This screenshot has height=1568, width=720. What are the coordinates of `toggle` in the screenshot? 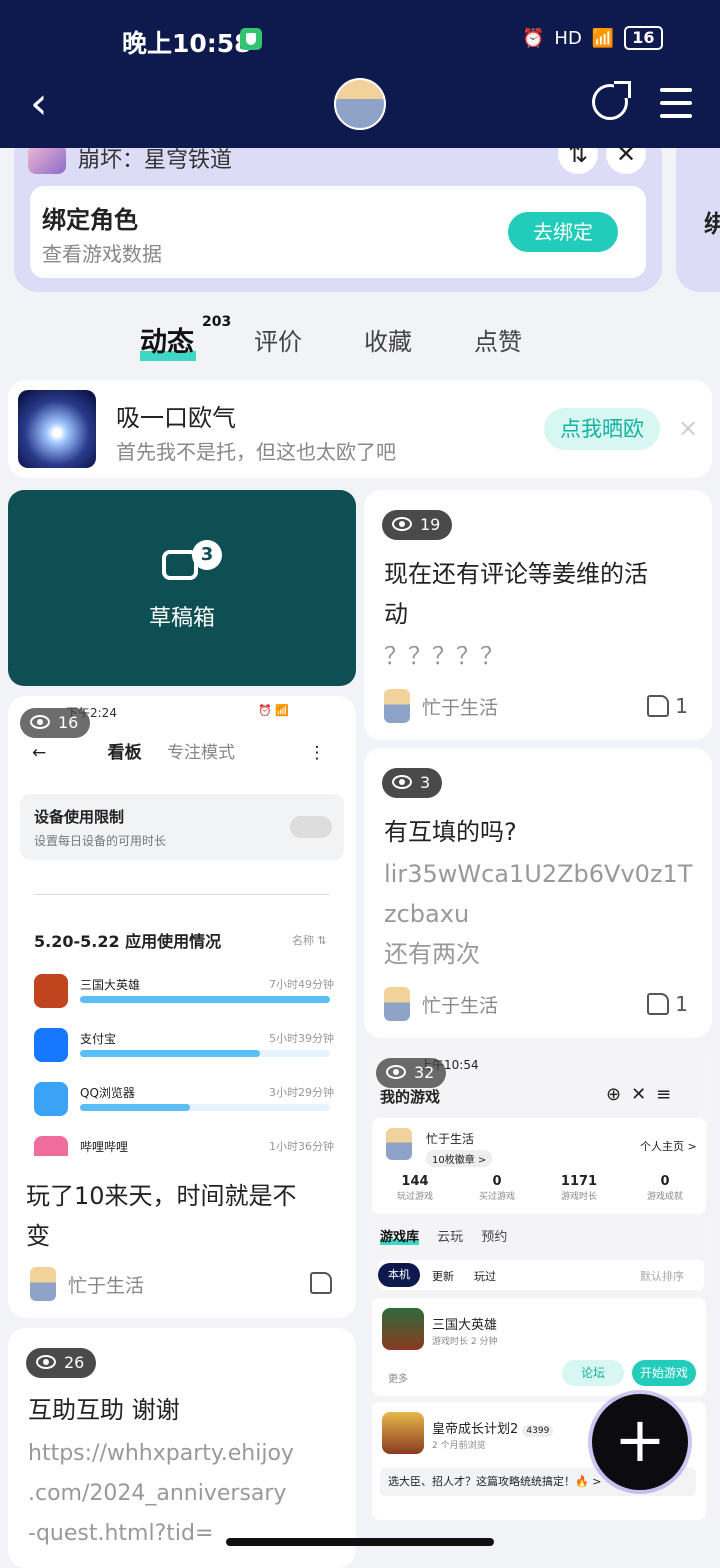 It's located at (311, 827).